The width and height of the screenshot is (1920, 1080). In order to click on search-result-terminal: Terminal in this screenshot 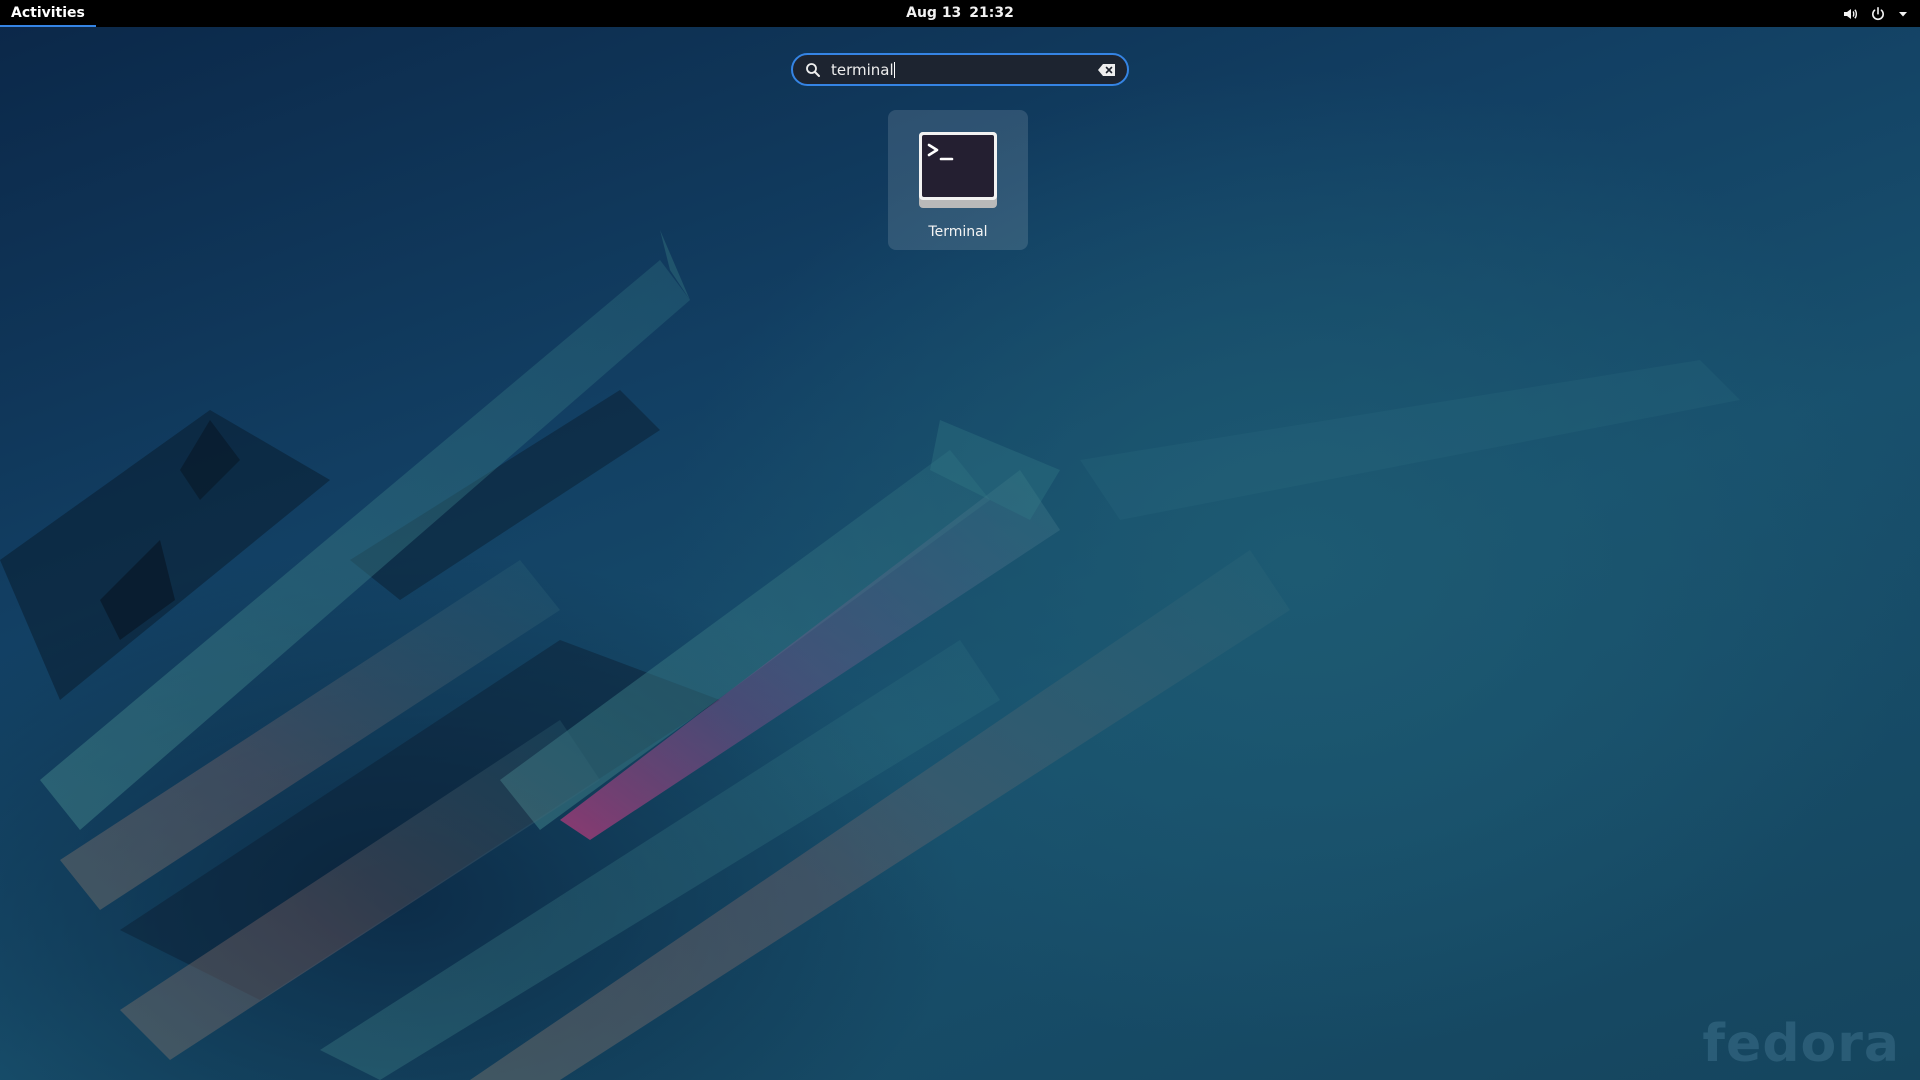, I will do `click(958, 180)`.